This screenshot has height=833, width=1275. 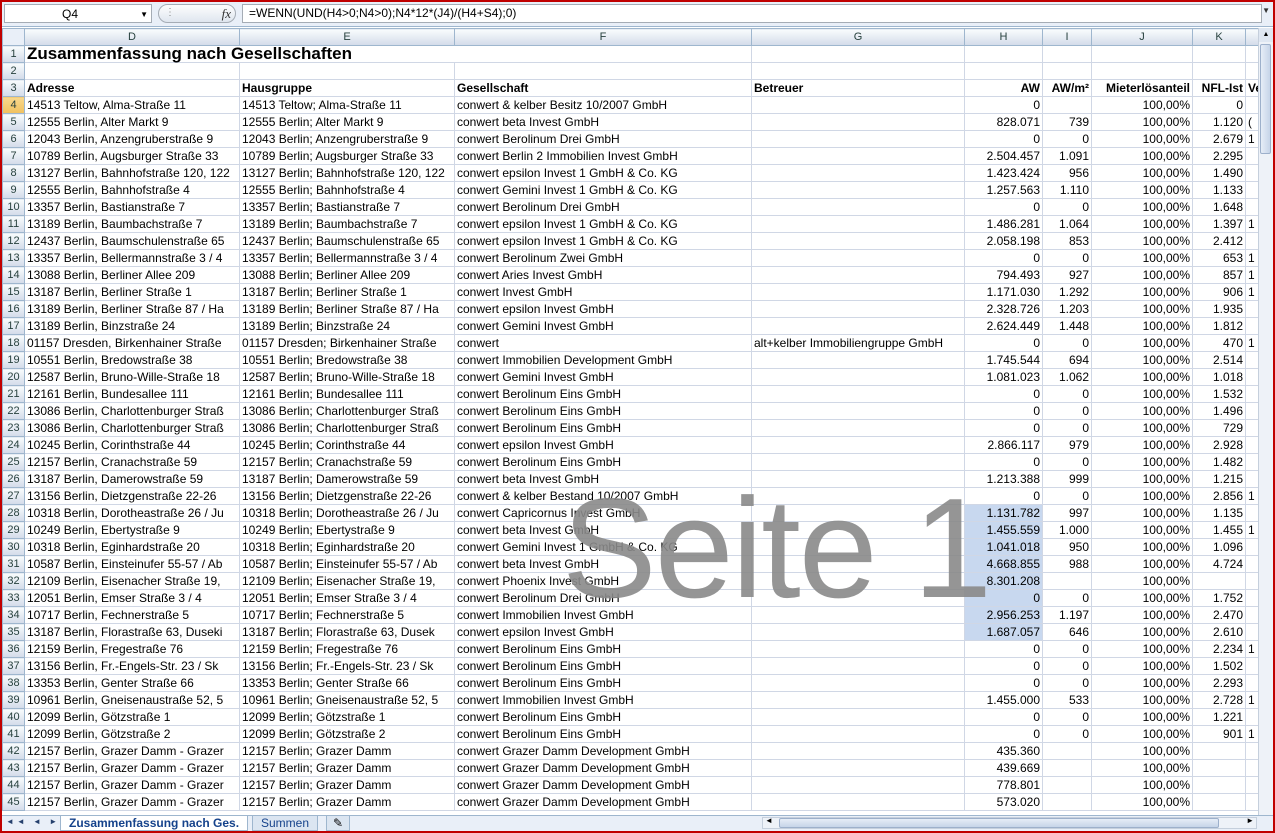 I want to click on cell-adresse: 13088 Berlin, Berliner Allee 209, so click(x=132, y=275).